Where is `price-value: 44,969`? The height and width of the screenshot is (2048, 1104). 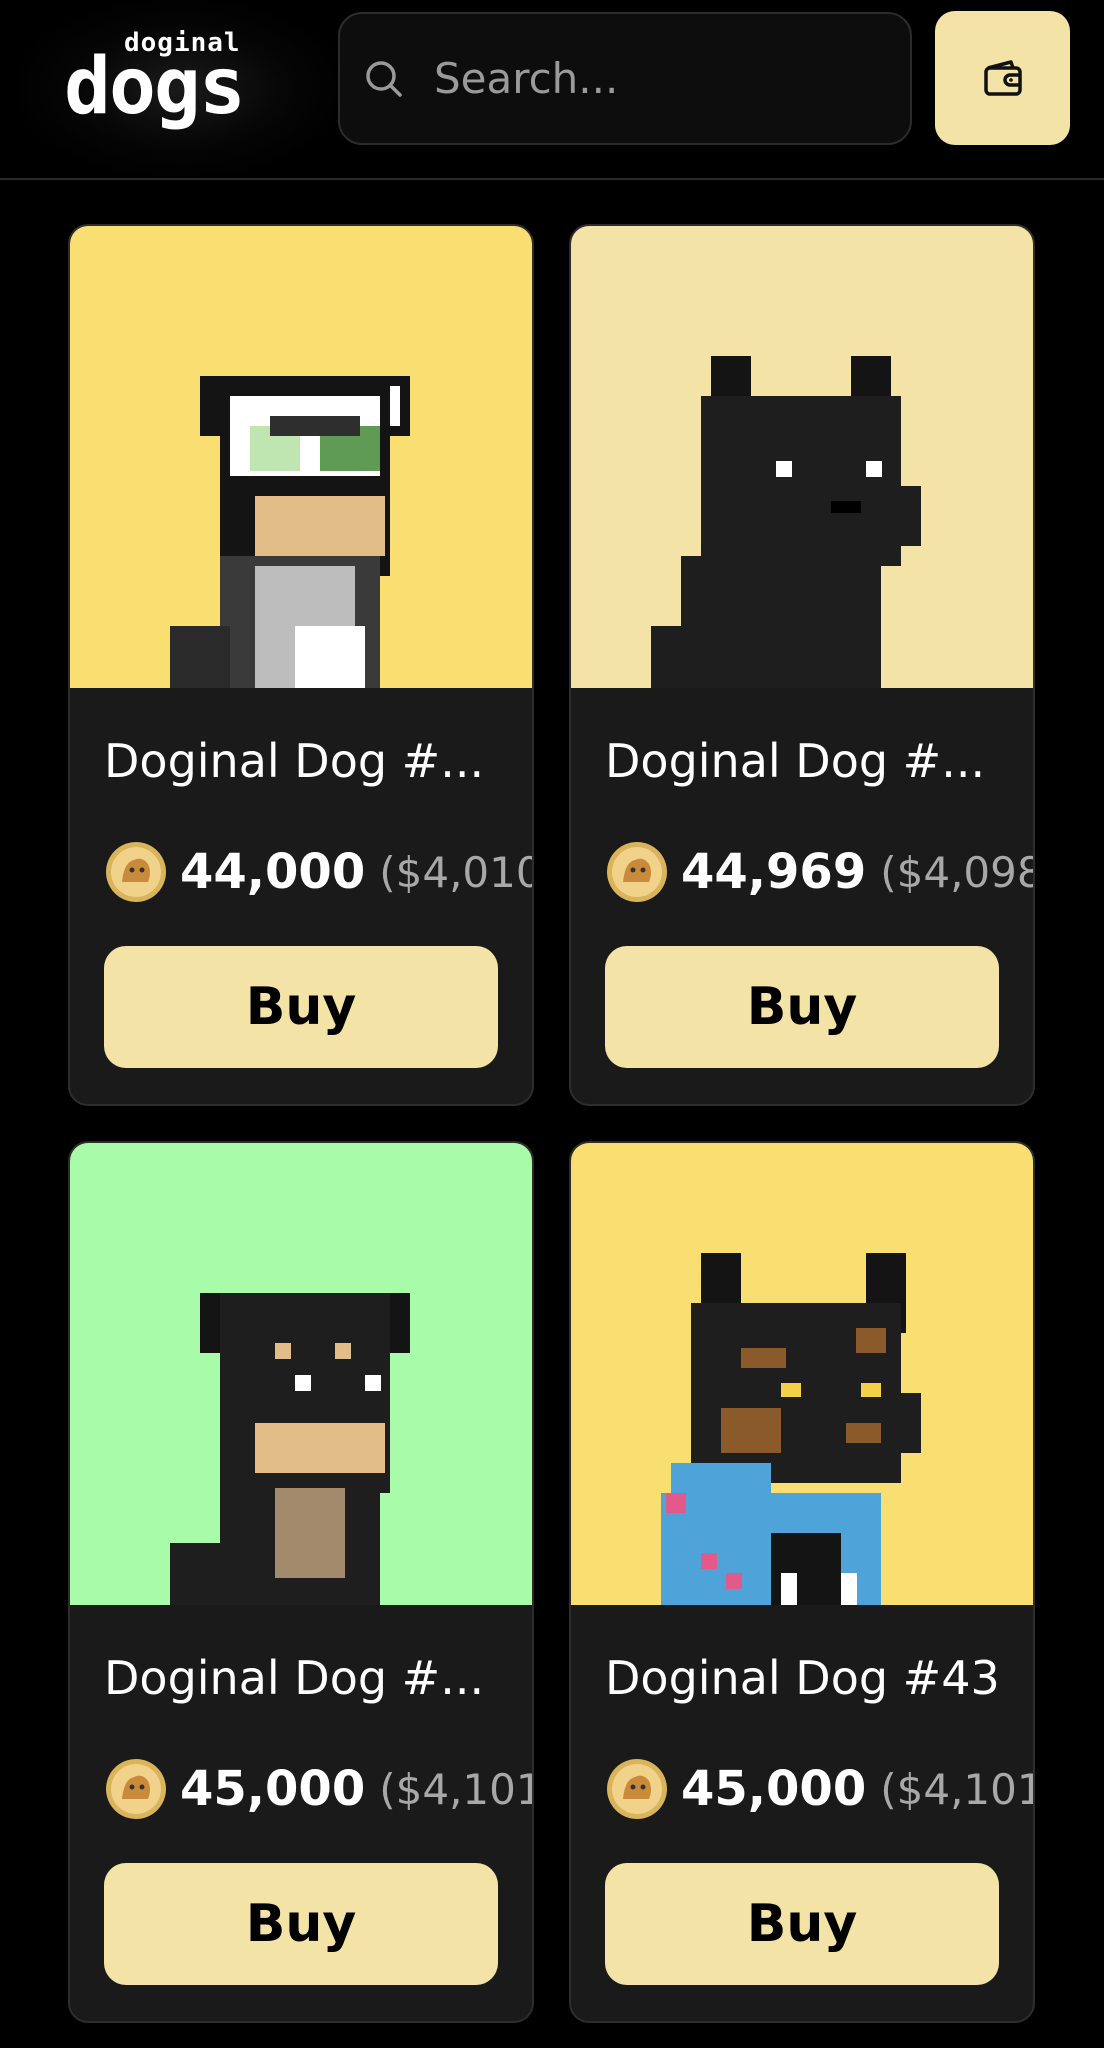 price-value: 44,969 is located at coordinates (774, 872).